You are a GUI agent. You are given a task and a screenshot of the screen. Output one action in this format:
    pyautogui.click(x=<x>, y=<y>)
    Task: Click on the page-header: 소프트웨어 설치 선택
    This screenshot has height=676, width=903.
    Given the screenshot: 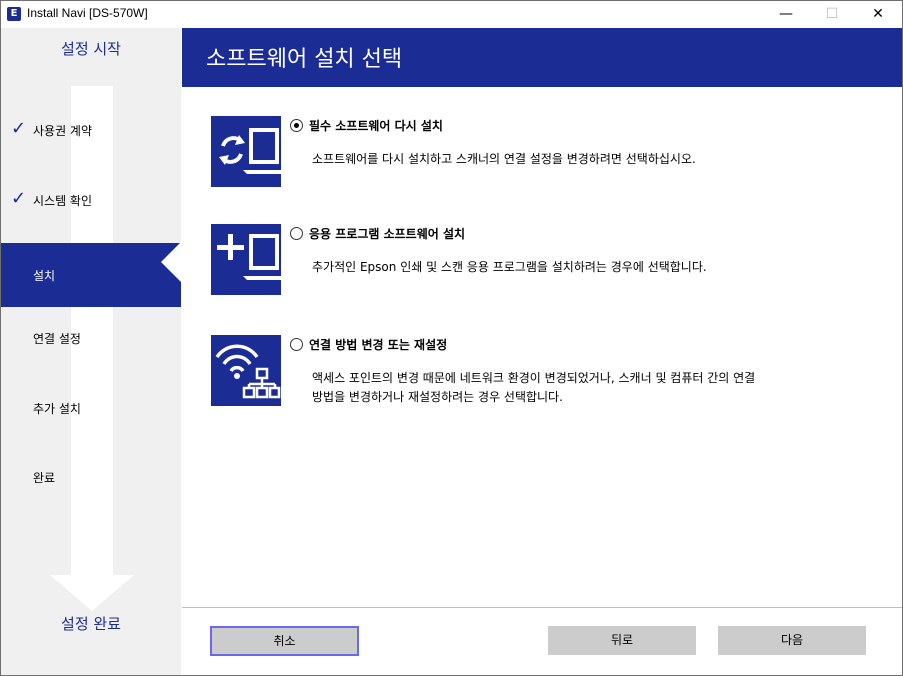 What is the action you would take?
    pyautogui.click(x=542, y=57)
    